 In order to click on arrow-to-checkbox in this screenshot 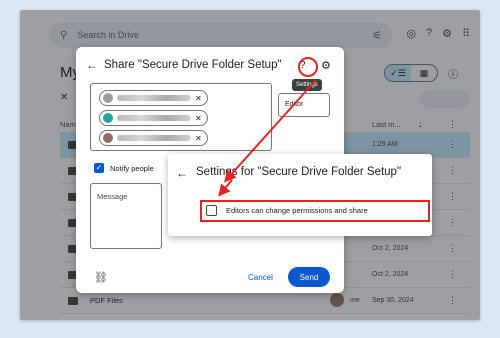, I will do `click(225, 188)`.